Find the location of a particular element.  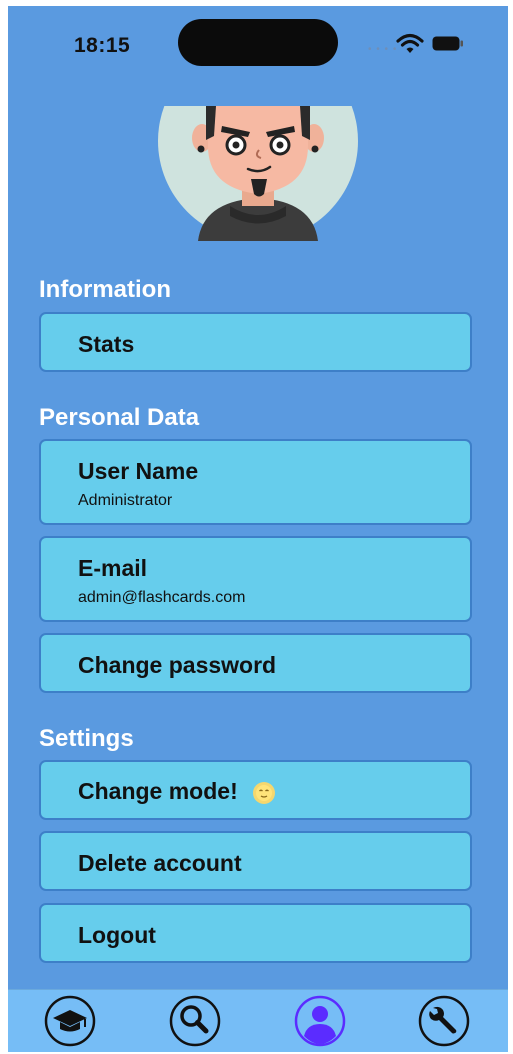

change-password-label: Change password is located at coordinates (177, 665).